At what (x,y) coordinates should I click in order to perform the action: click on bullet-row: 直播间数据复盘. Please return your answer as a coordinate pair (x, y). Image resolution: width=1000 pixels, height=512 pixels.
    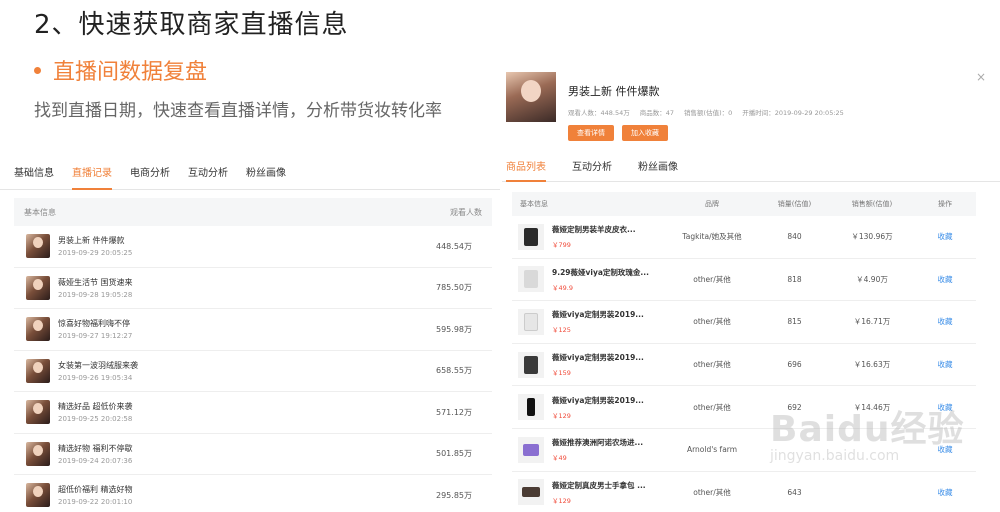
    Looking at the image, I should click on (120, 70).